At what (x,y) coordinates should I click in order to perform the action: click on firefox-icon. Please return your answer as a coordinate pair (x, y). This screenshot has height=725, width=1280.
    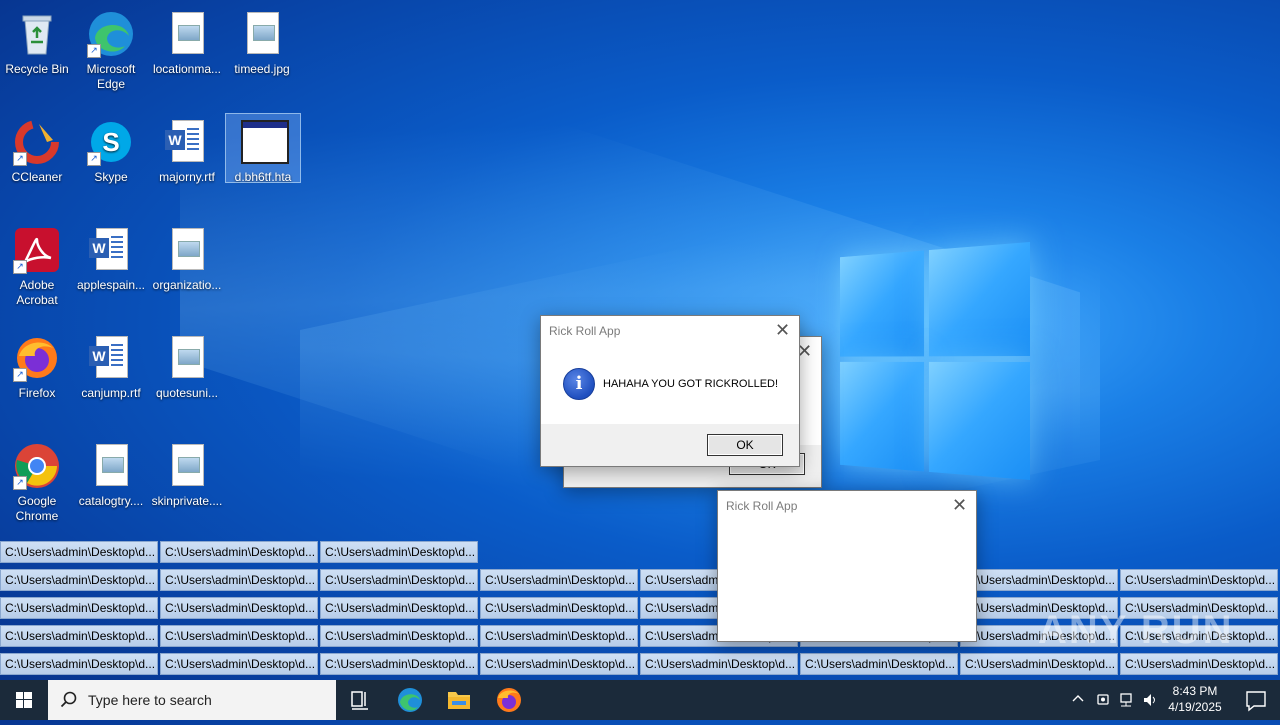
    Looking at the image, I should click on (509, 700).